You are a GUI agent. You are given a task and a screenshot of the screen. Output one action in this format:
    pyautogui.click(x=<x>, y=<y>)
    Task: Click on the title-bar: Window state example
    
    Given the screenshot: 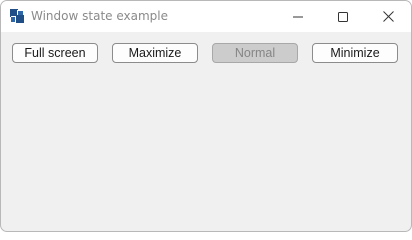 What is the action you would take?
    pyautogui.click(x=206, y=16)
    